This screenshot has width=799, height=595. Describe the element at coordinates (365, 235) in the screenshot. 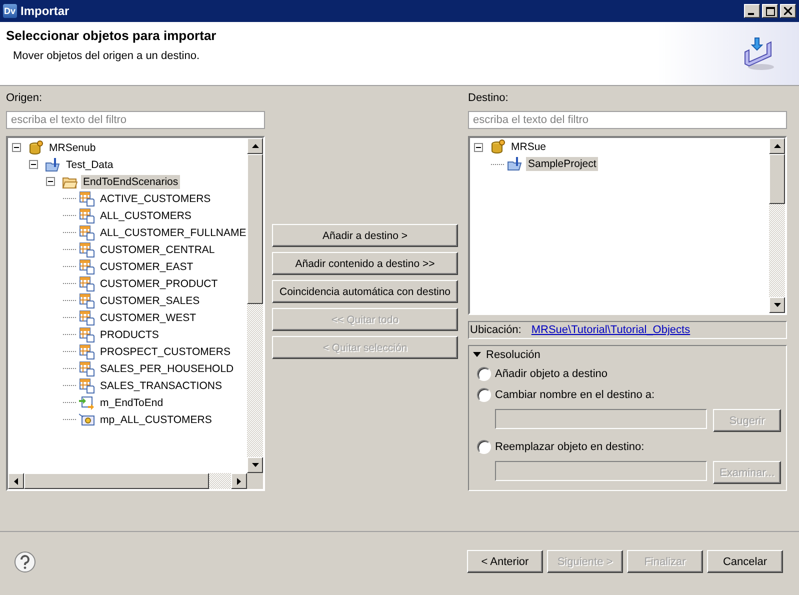

I see `action-button: Añadir a destino >` at that location.